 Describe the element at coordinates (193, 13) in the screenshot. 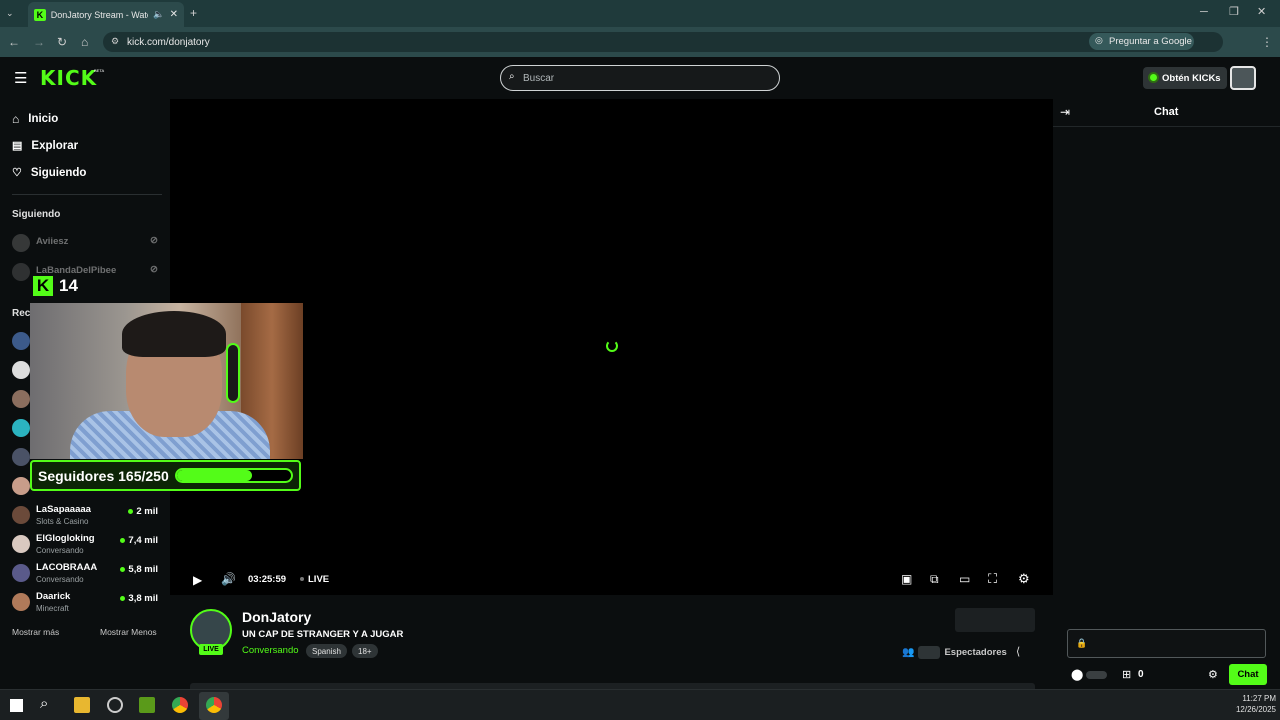

I see `new-tab-icon: +` at that location.